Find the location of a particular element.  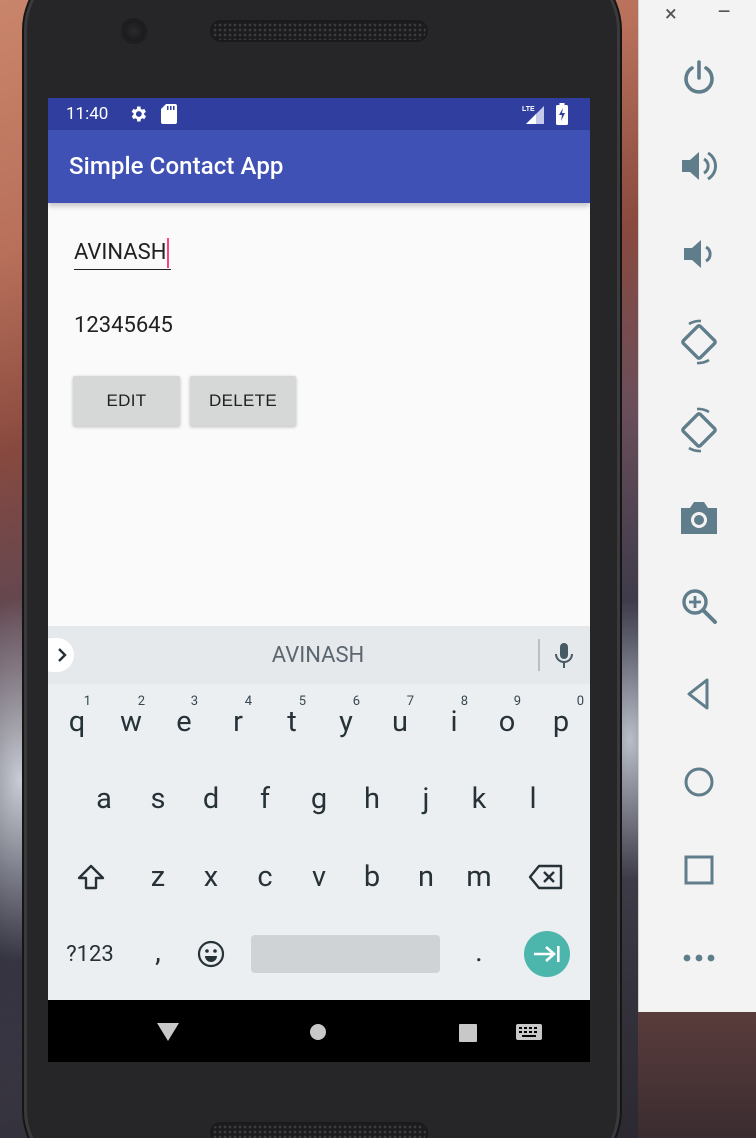

key-m: m is located at coordinates (479, 877).